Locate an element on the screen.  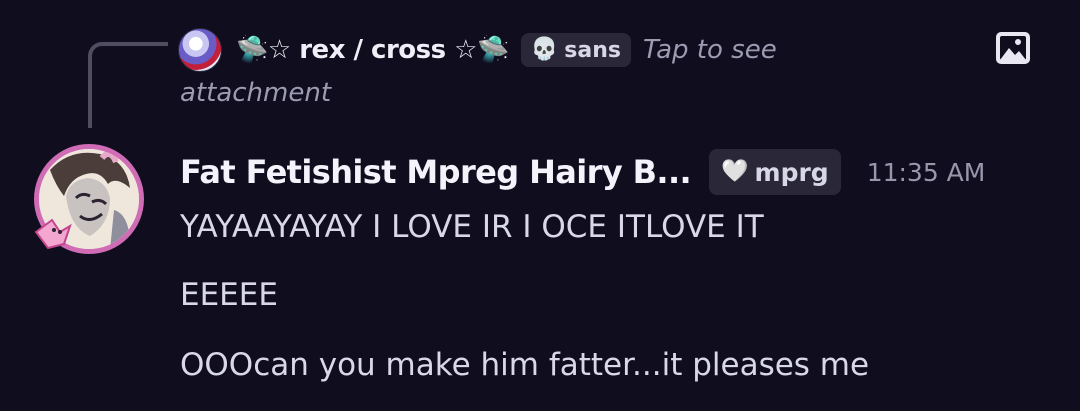
reply-preview-text: Tap to see is located at coordinates (710, 50).